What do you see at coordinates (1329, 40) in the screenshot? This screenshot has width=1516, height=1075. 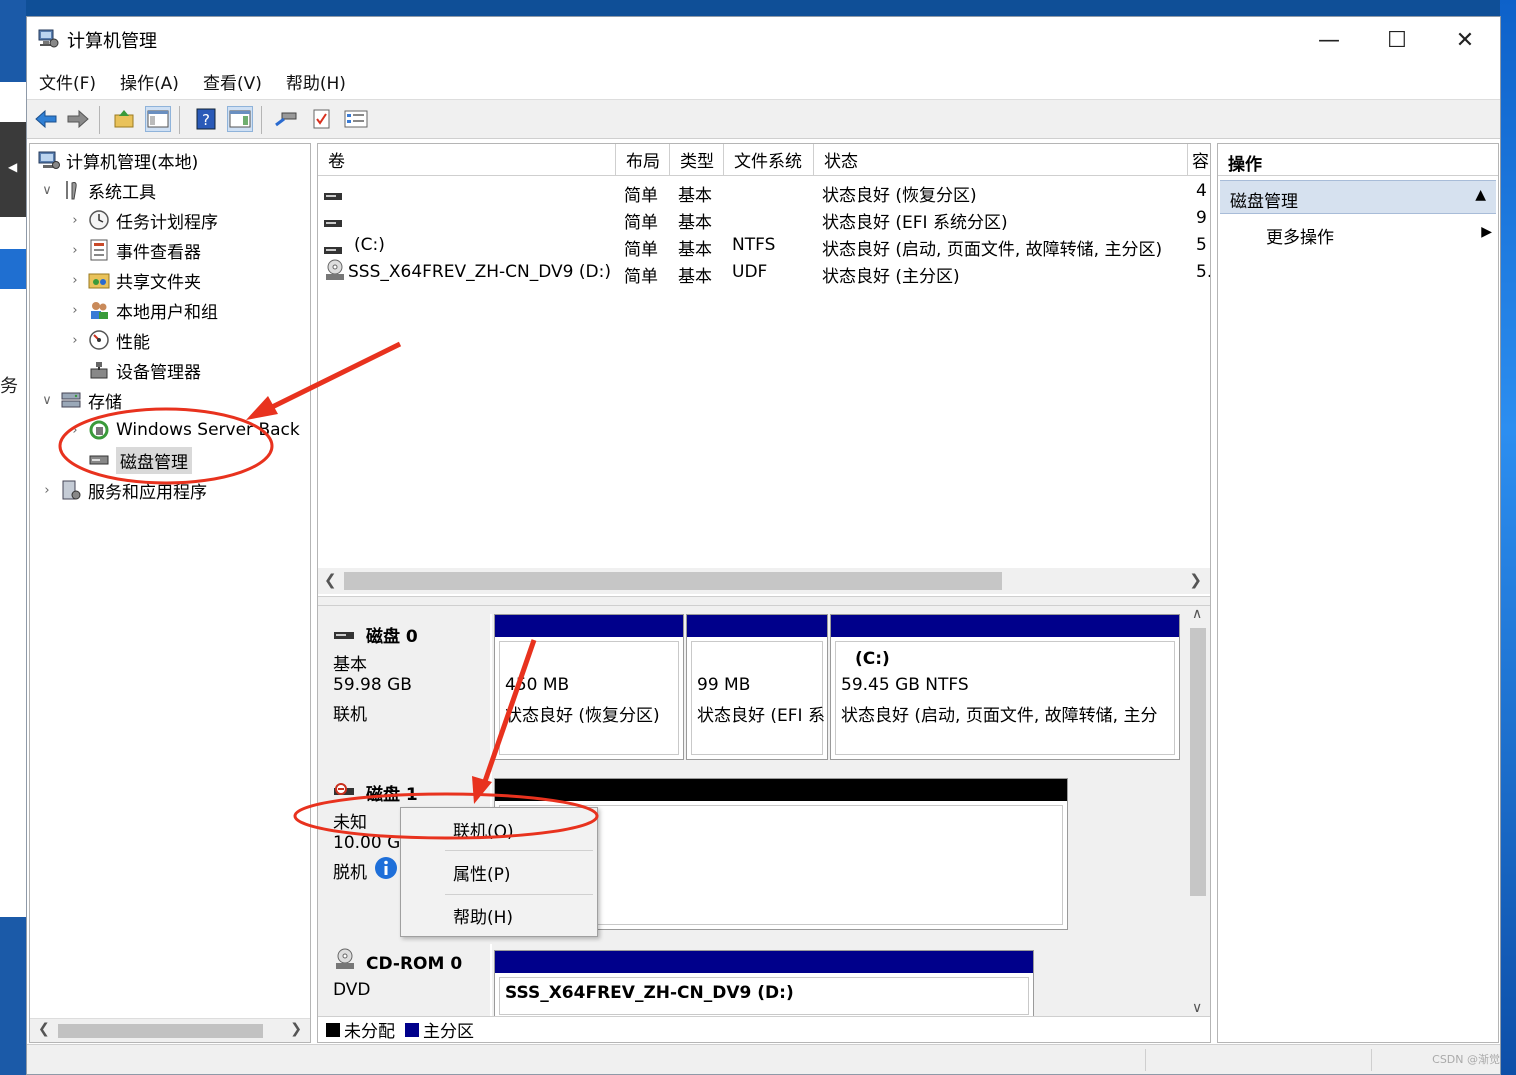 I see `minimize-button: —` at bounding box center [1329, 40].